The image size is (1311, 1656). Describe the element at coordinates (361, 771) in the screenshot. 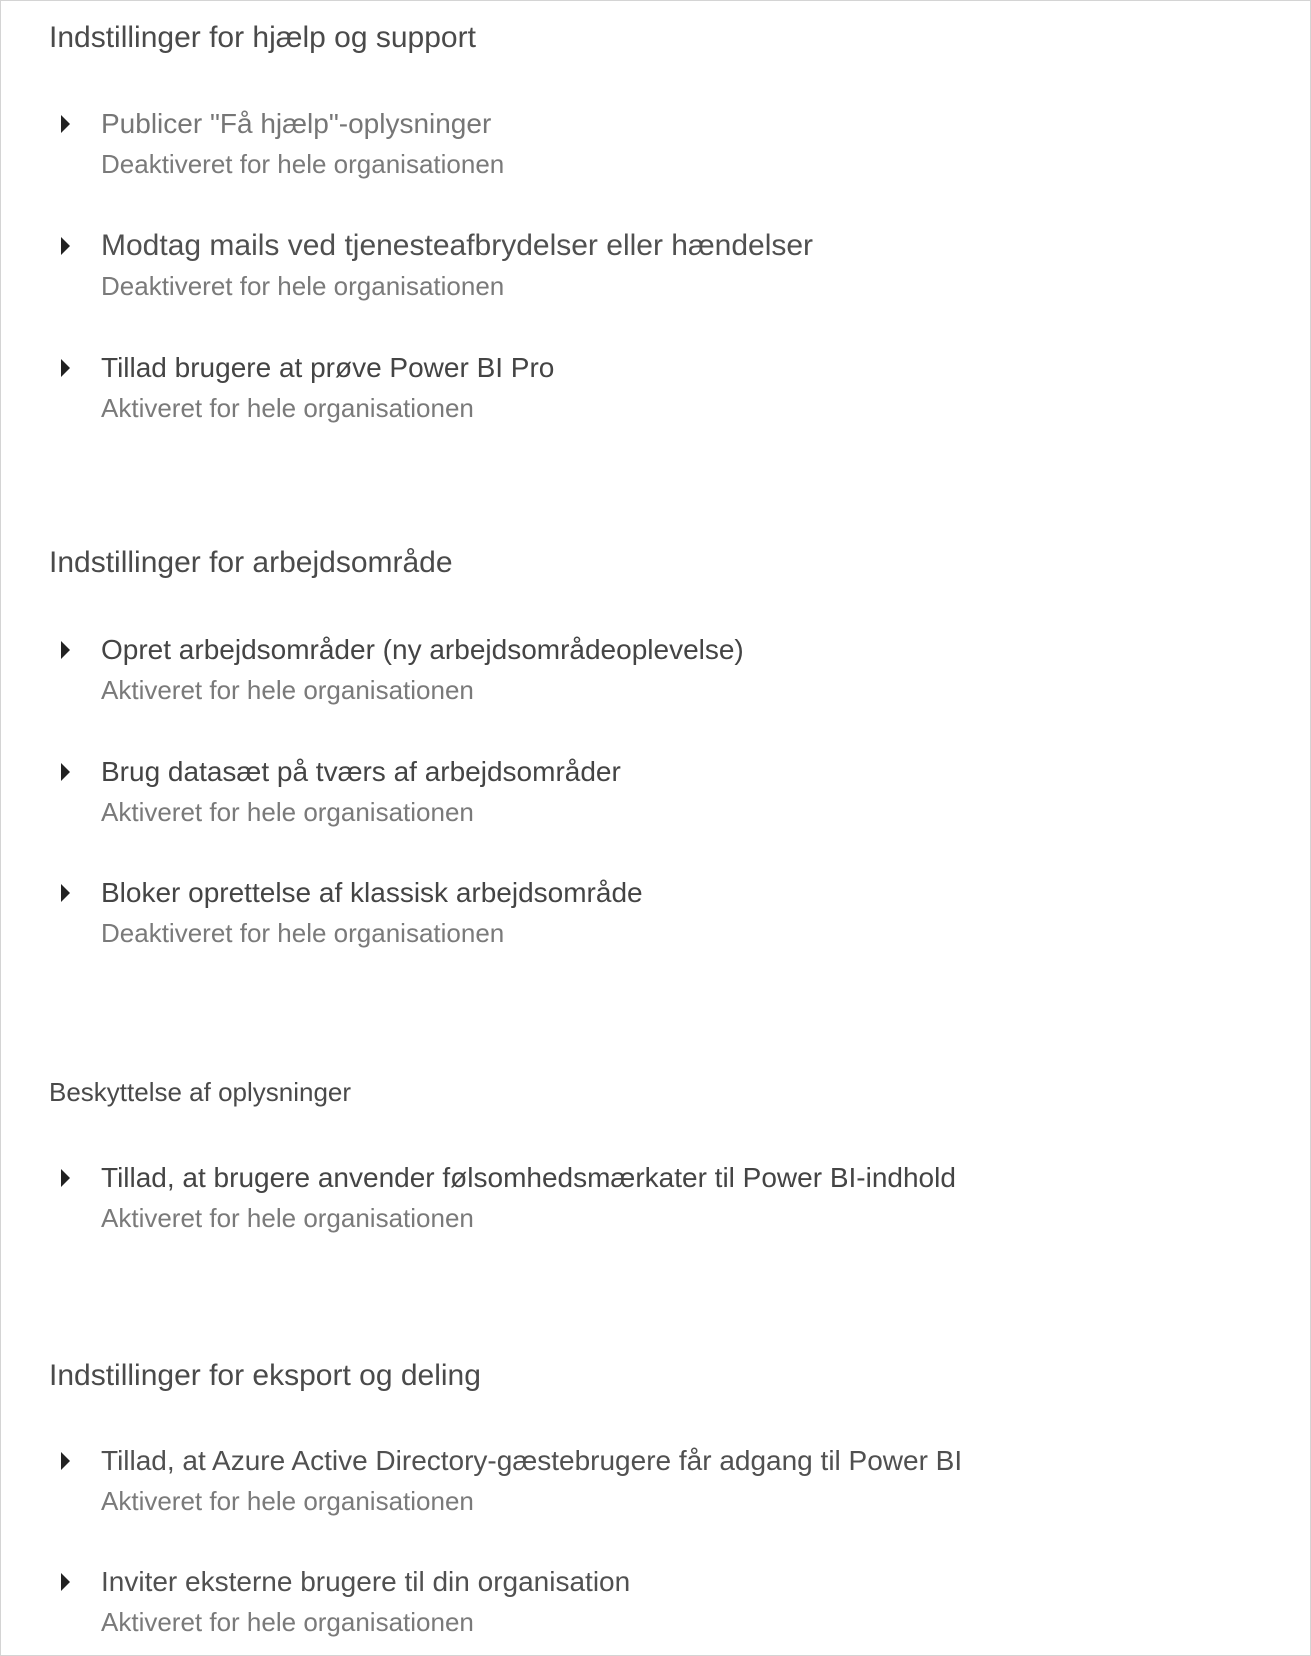

I see `setting-title: Brug datasæt på tværs af arbejdsområder` at that location.